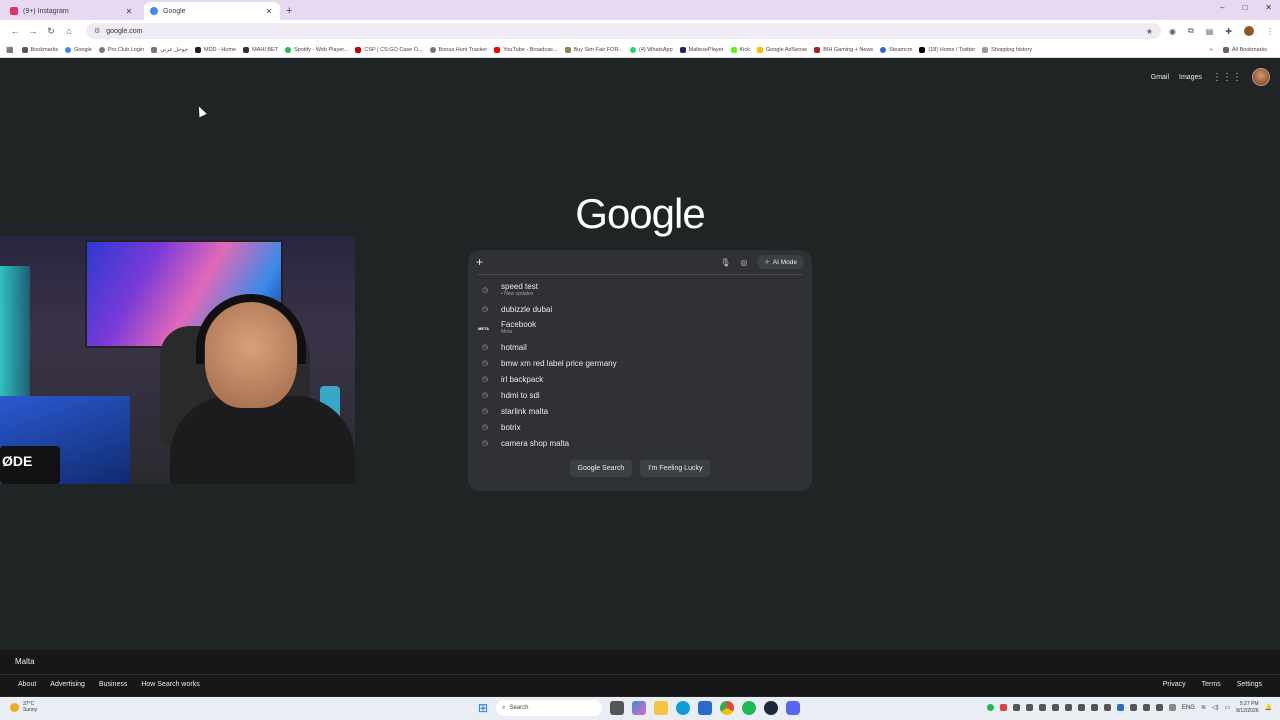 This screenshot has width=1280, height=720. Describe the element at coordinates (843, 49) in the screenshot. I see `bookmark-item: BIH Gaming + News` at that location.